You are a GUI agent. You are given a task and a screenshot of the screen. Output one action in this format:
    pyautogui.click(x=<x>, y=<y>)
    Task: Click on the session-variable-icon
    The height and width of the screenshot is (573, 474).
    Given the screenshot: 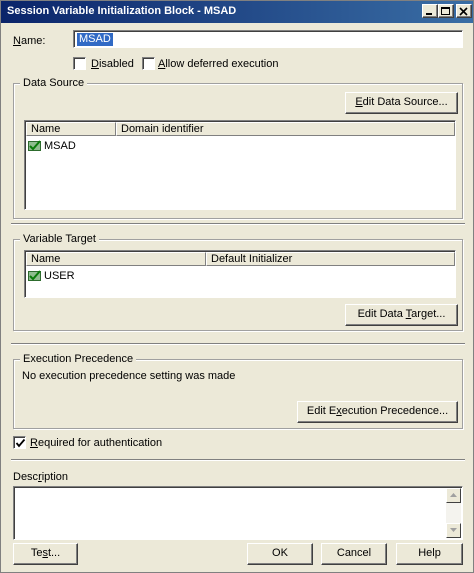 What is the action you would take?
    pyautogui.click(x=34, y=275)
    